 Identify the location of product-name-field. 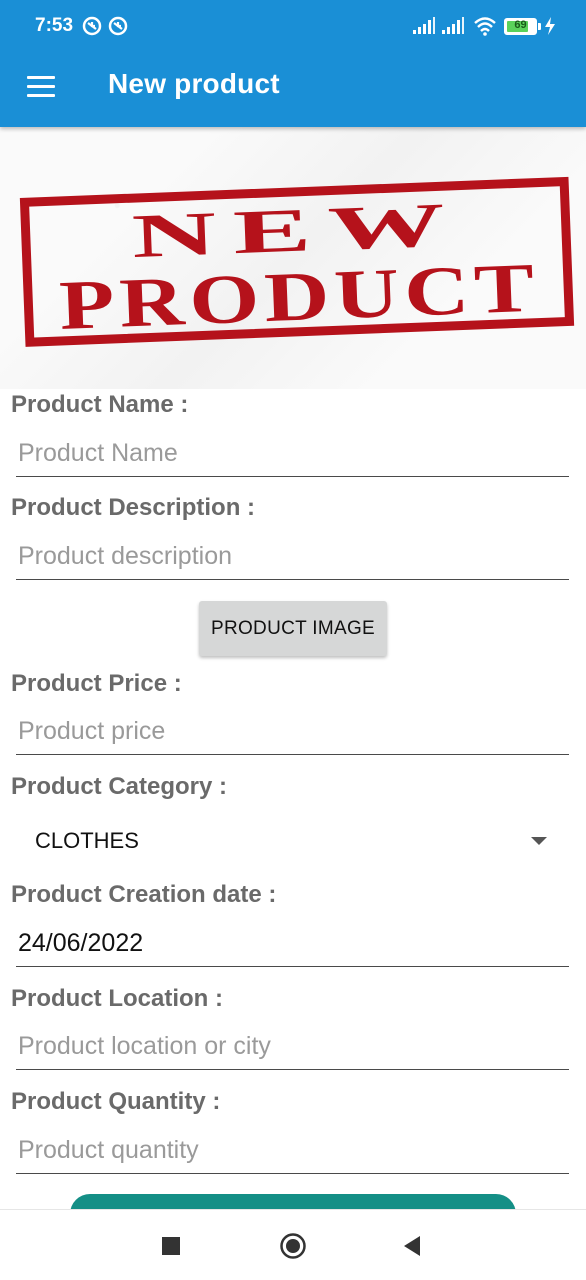
(292, 454).